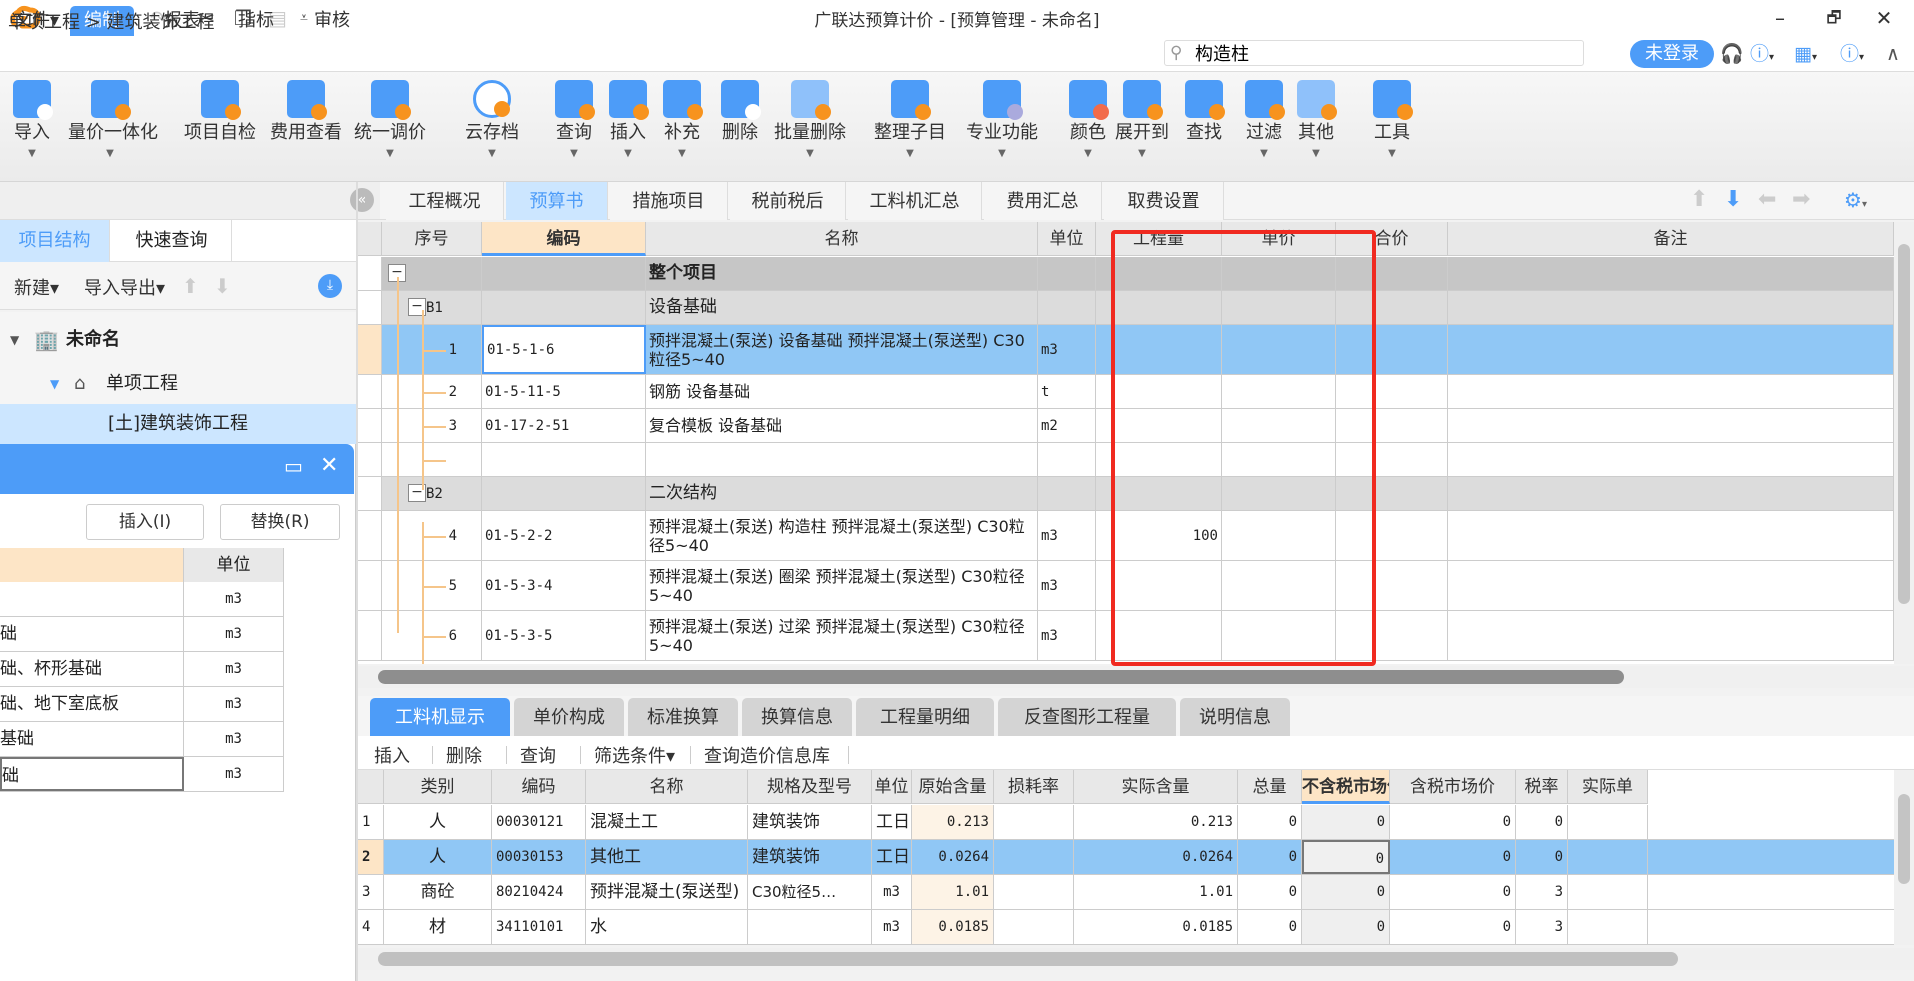  Describe the element at coordinates (1780, 18) in the screenshot. I see `minimize-button: –` at that location.